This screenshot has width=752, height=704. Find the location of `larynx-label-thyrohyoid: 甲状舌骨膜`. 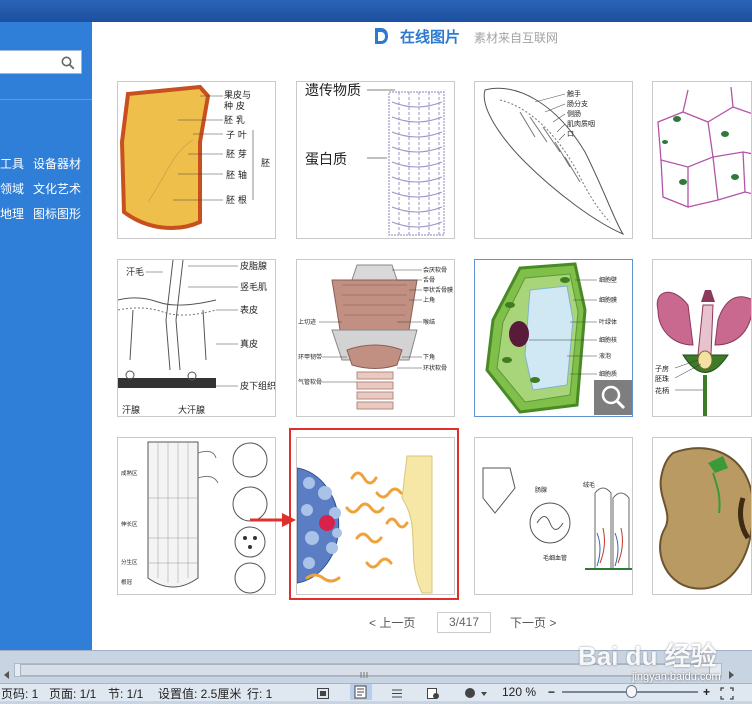

larynx-label-thyrohyoid: 甲状舌骨膜 is located at coordinates (438, 290).